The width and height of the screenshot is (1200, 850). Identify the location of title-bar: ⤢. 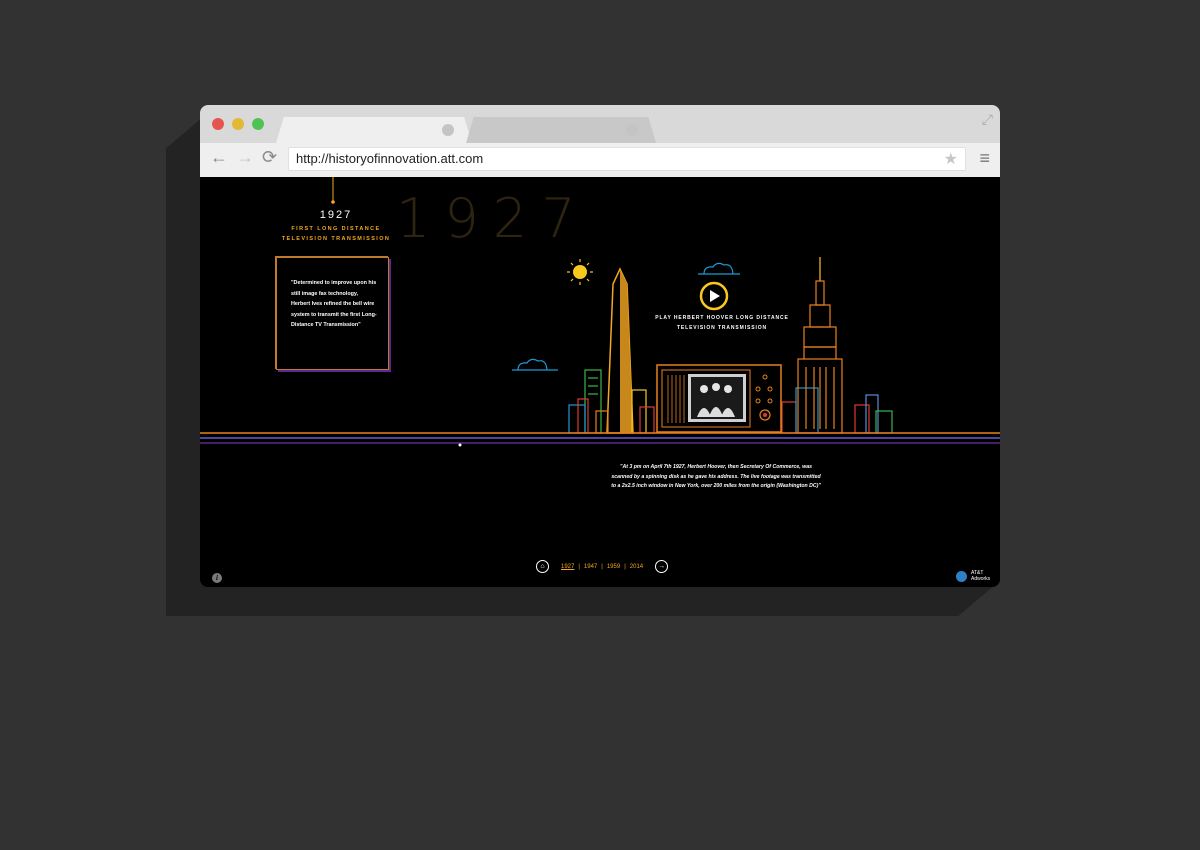
(600, 124).